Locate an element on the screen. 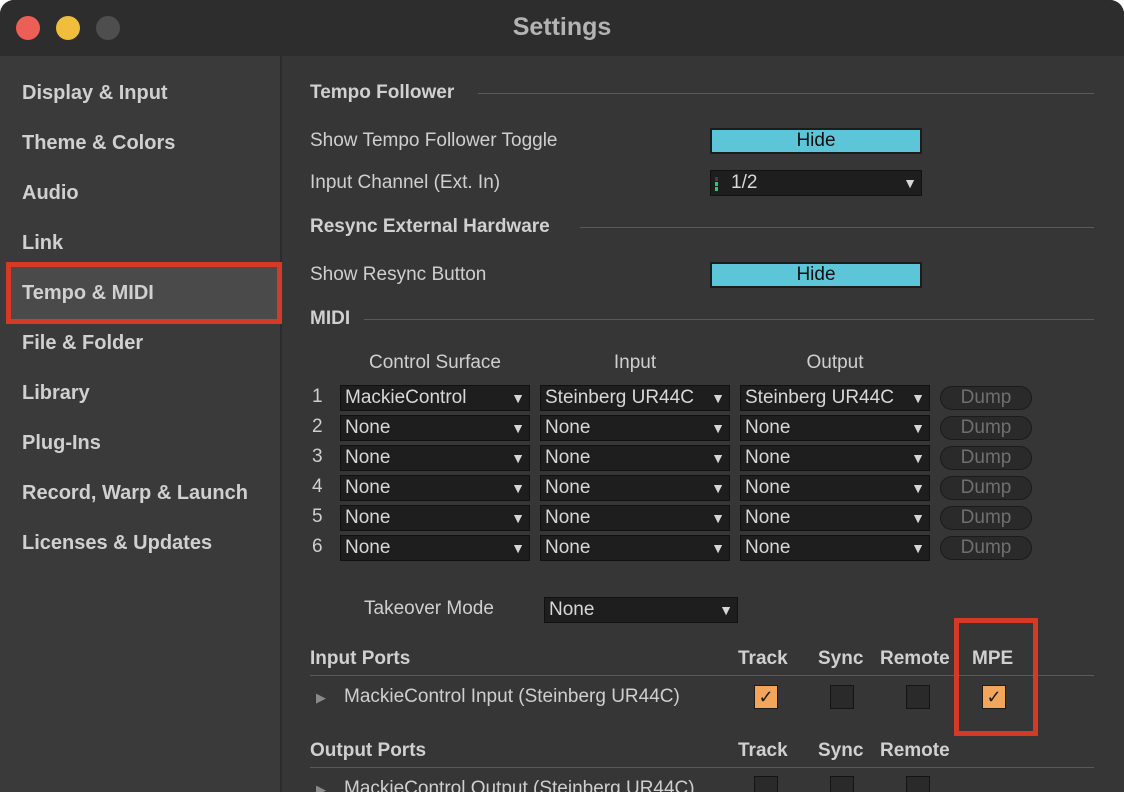 The image size is (1124, 792). input-ports-heading: Input Ports is located at coordinates (360, 658).